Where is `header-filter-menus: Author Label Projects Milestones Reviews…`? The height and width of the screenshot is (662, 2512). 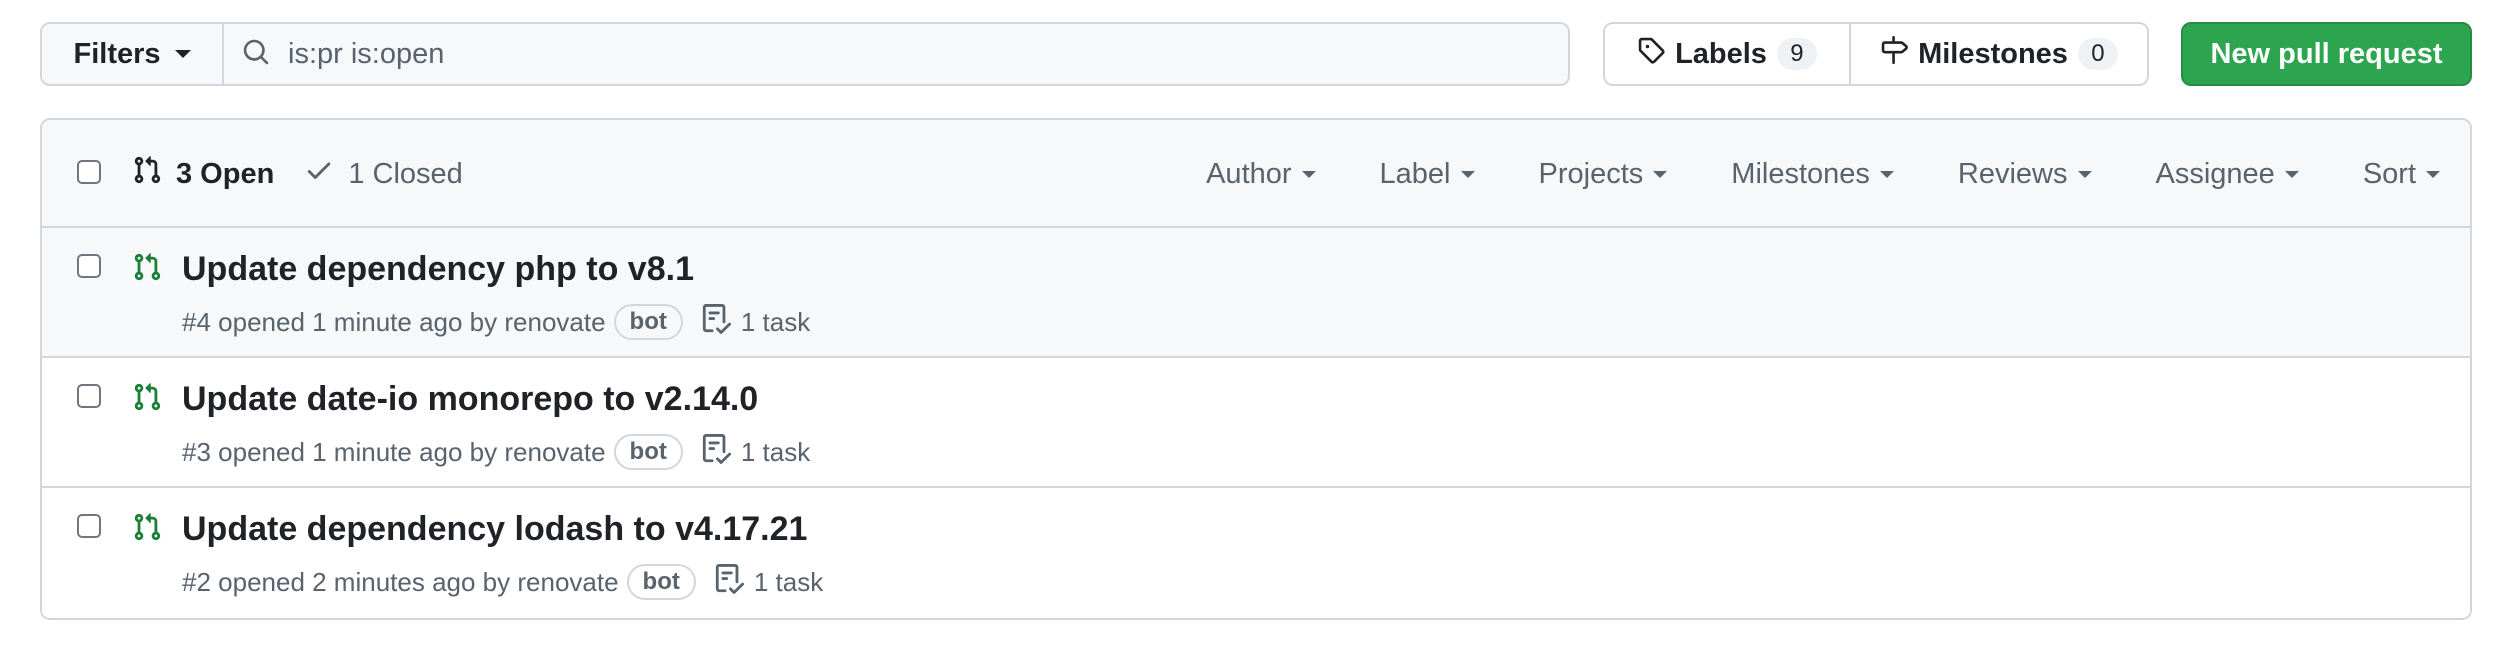 header-filter-menus: Author Label Projects Milestones Reviews… is located at coordinates (1823, 174).